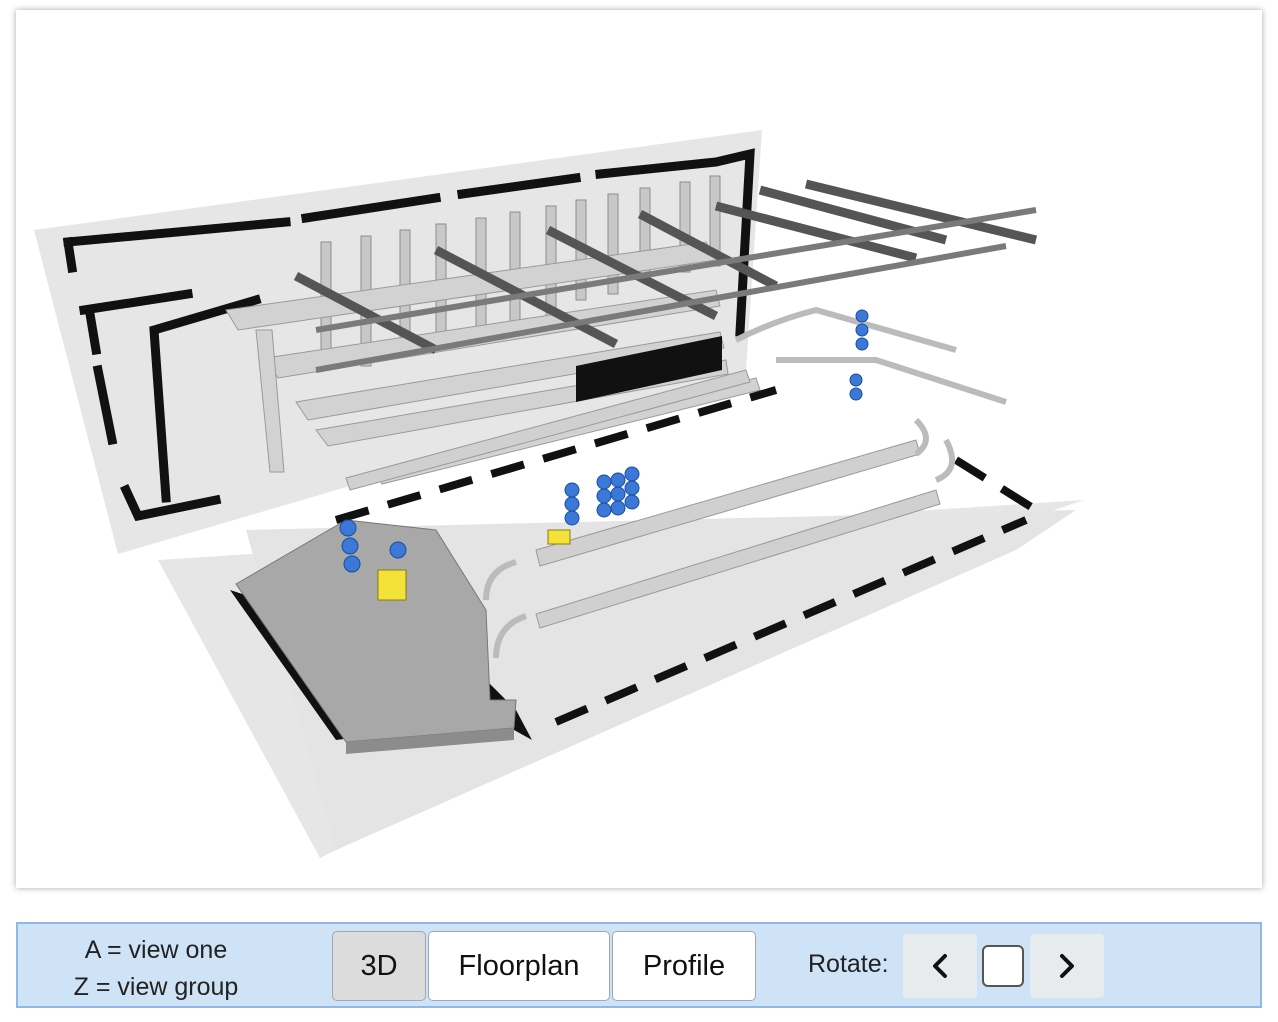 The width and height of the screenshot is (1278, 1022). I want to click on rotate-right-button, so click(1067, 966).